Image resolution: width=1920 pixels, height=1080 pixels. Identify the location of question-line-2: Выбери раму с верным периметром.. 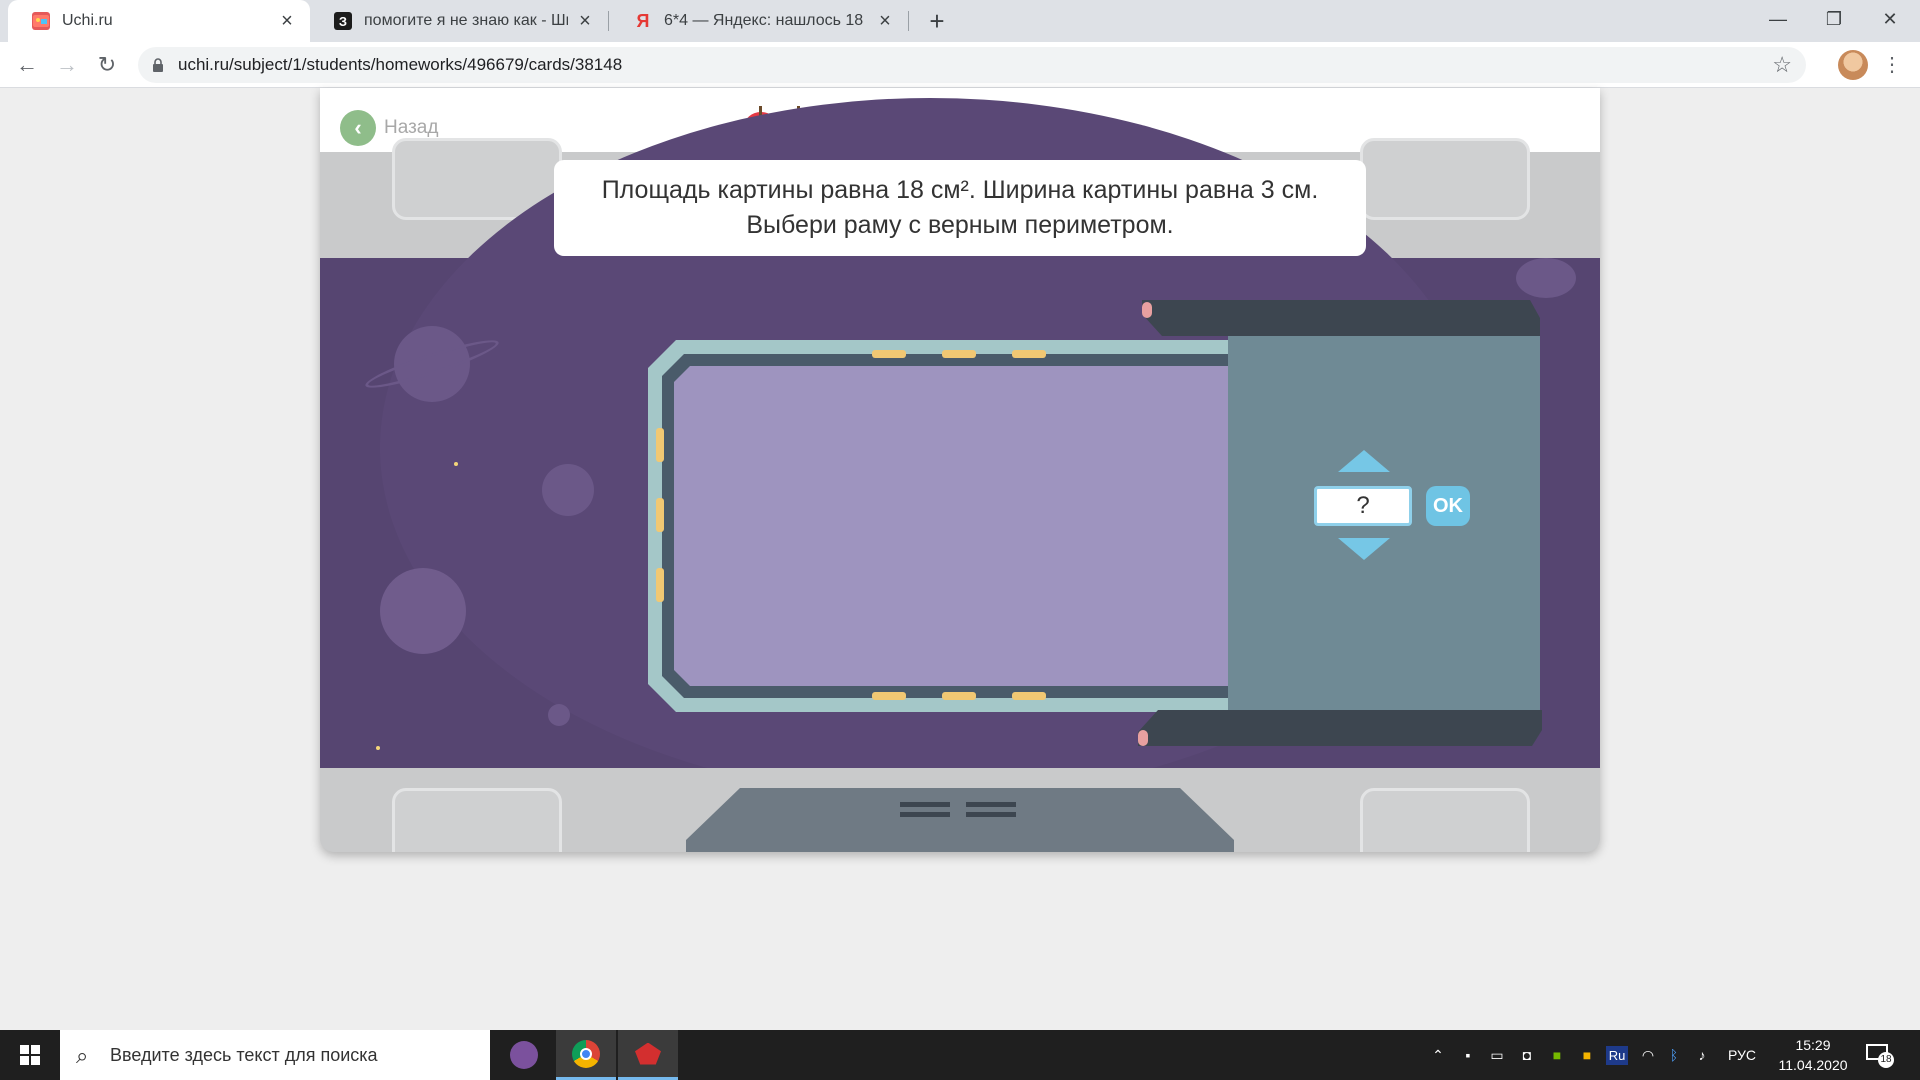
(960, 225).